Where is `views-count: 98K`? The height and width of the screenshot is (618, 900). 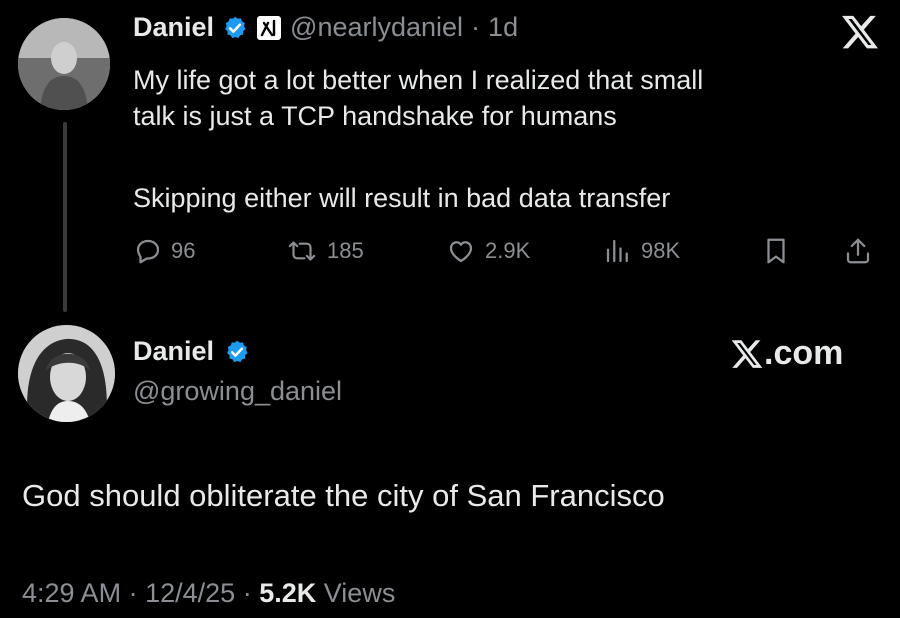
views-count: 98K is located at coordinates (661, 250).